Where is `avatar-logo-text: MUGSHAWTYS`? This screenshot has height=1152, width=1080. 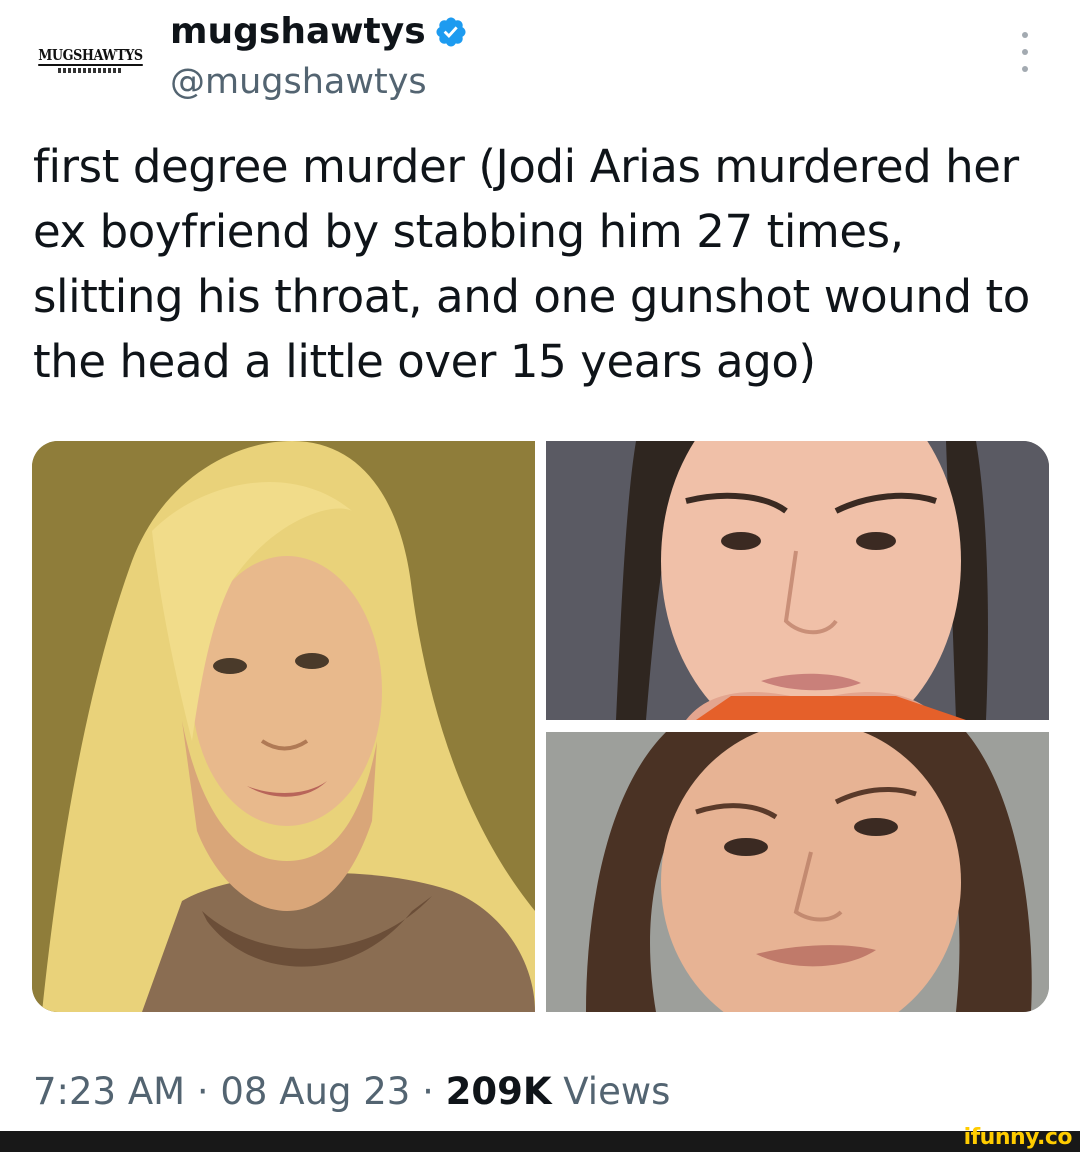 avatar-logo-text: MUGSHAWTYS is located at coordinates (90, 56).